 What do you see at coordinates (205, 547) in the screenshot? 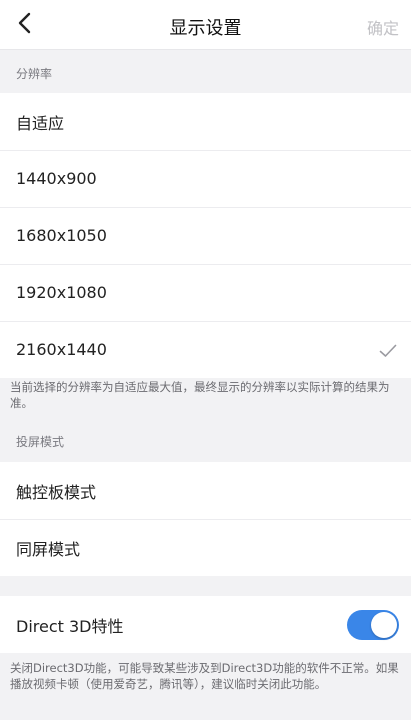
I see `projection-option-mirror: 同屏模式` at bounding box center [205, 547].